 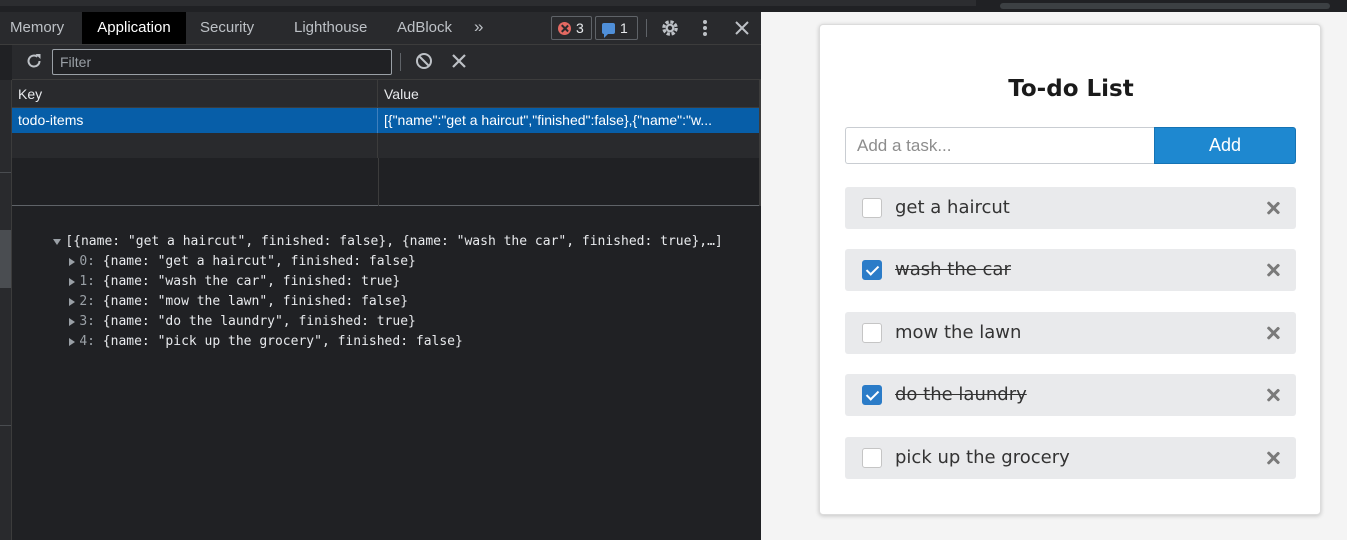 What do you see at coordinates (222, 62) in the screenshot?
I see `filter-input` at bounding box center [222, 62].